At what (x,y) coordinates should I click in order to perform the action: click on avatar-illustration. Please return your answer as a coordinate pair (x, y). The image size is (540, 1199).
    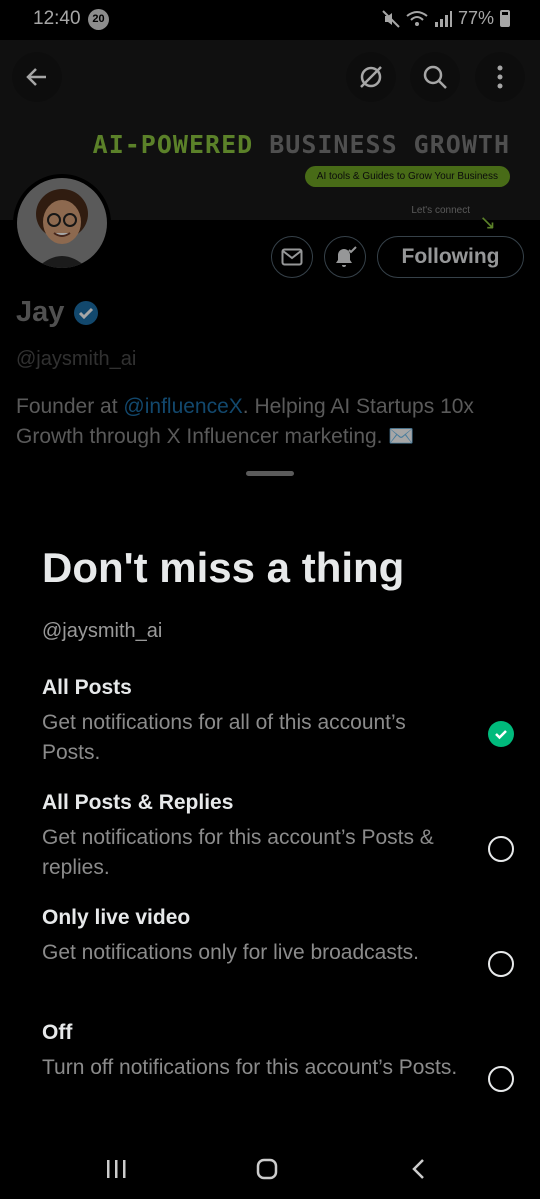
    Looking at the image, I should click on (62, 223).